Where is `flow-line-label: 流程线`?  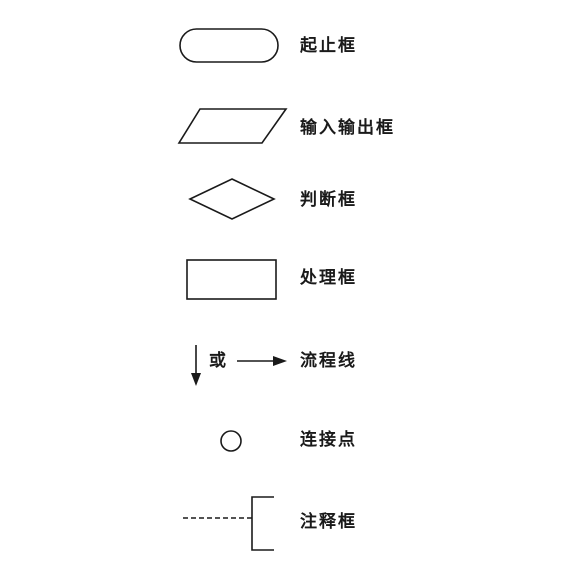
flow-line-label: 流程线 is located at coordinates (328, 361).